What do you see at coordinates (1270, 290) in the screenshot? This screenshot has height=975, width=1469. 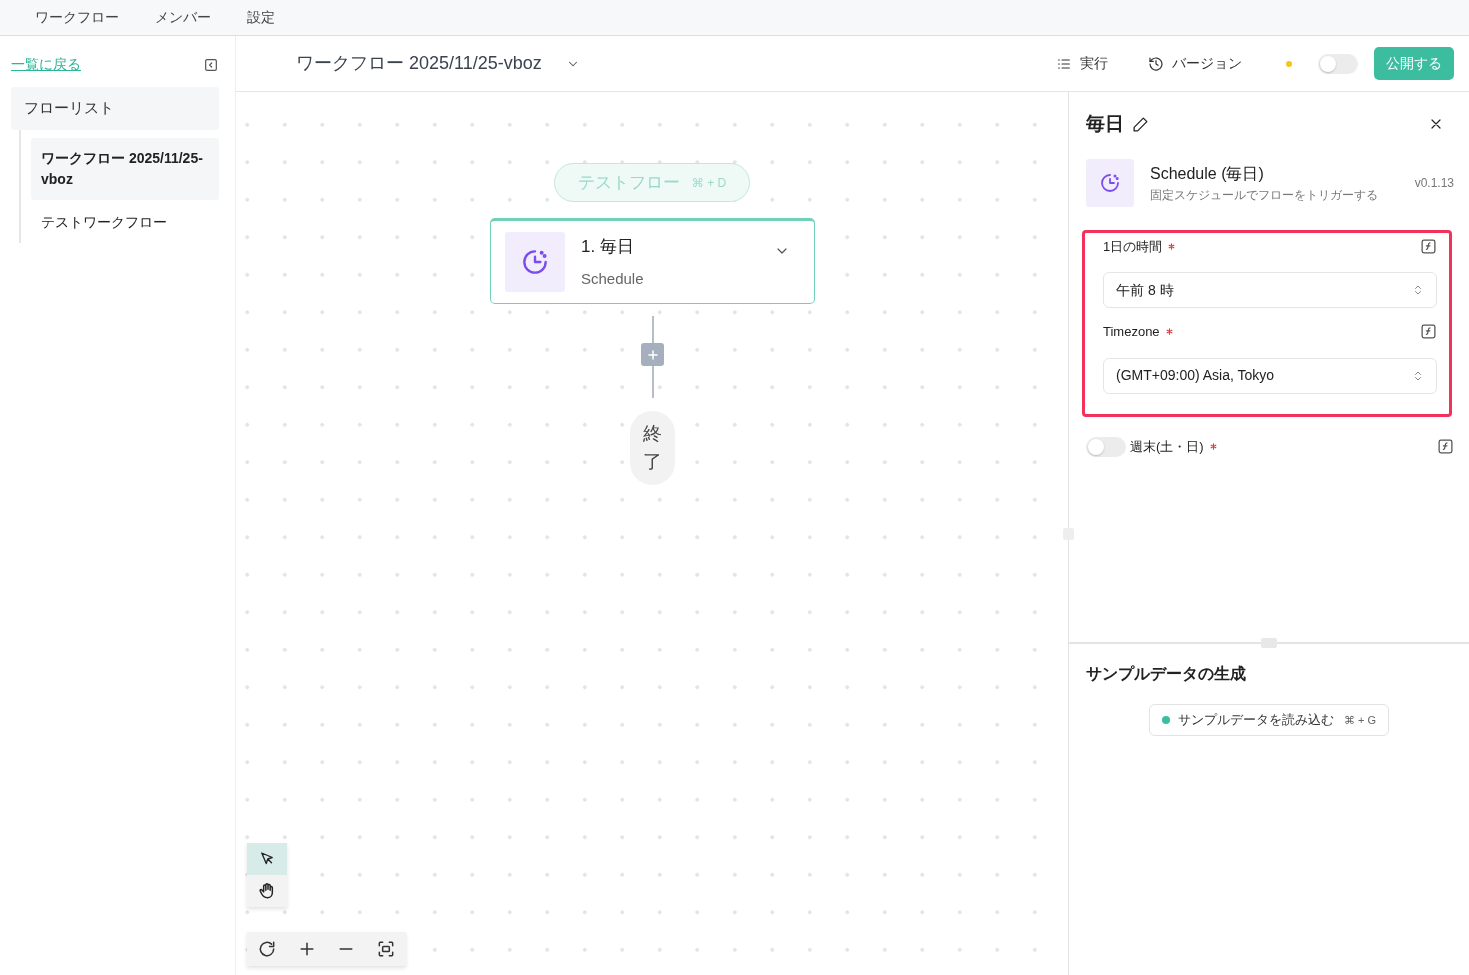 I see `select-field: 午前 8 時` at bounding box center [1270, 290].